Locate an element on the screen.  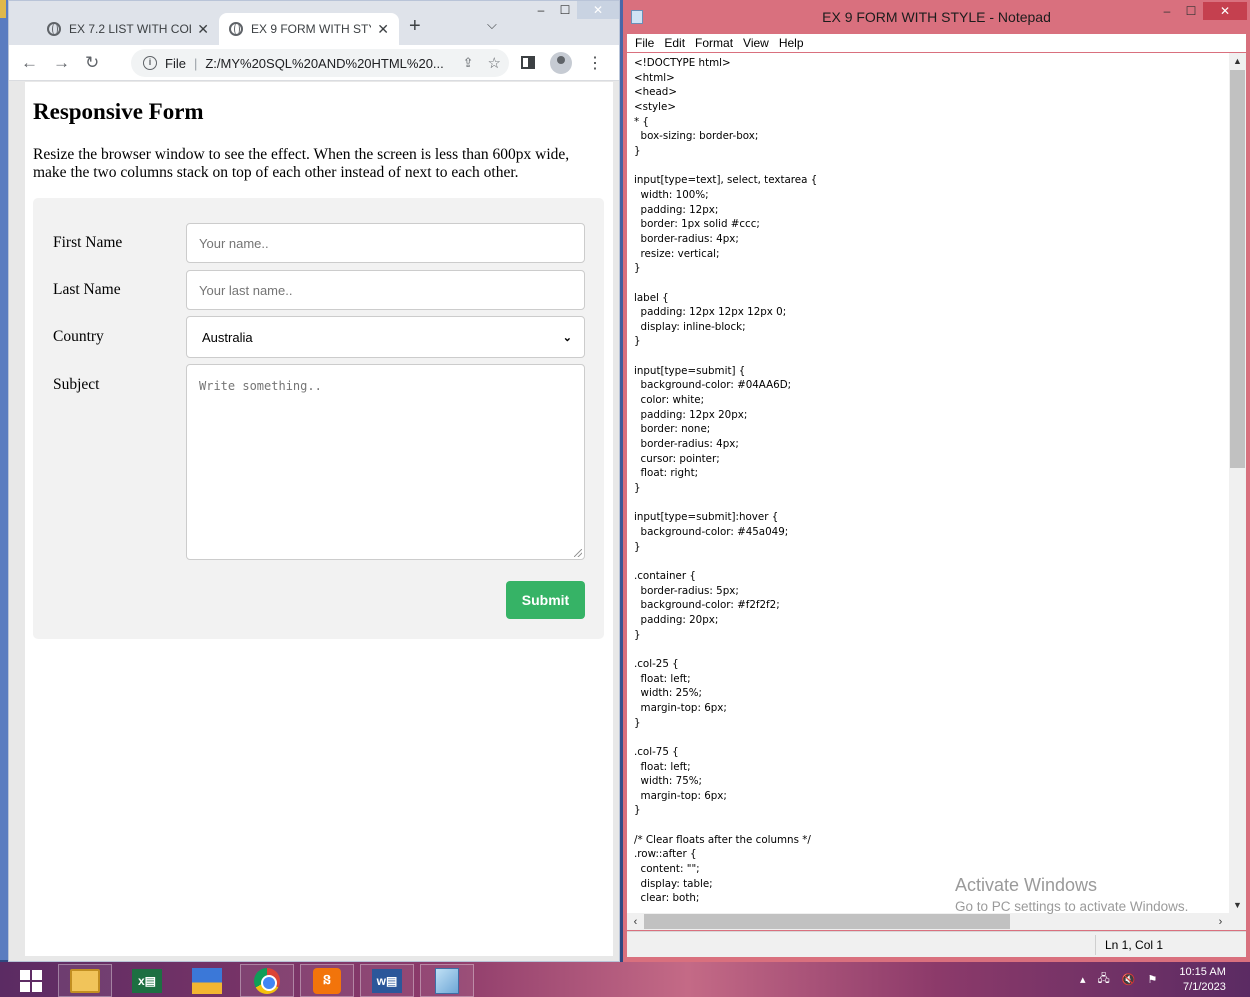
xampp-icon: ន is located at coordinates (327, 980).